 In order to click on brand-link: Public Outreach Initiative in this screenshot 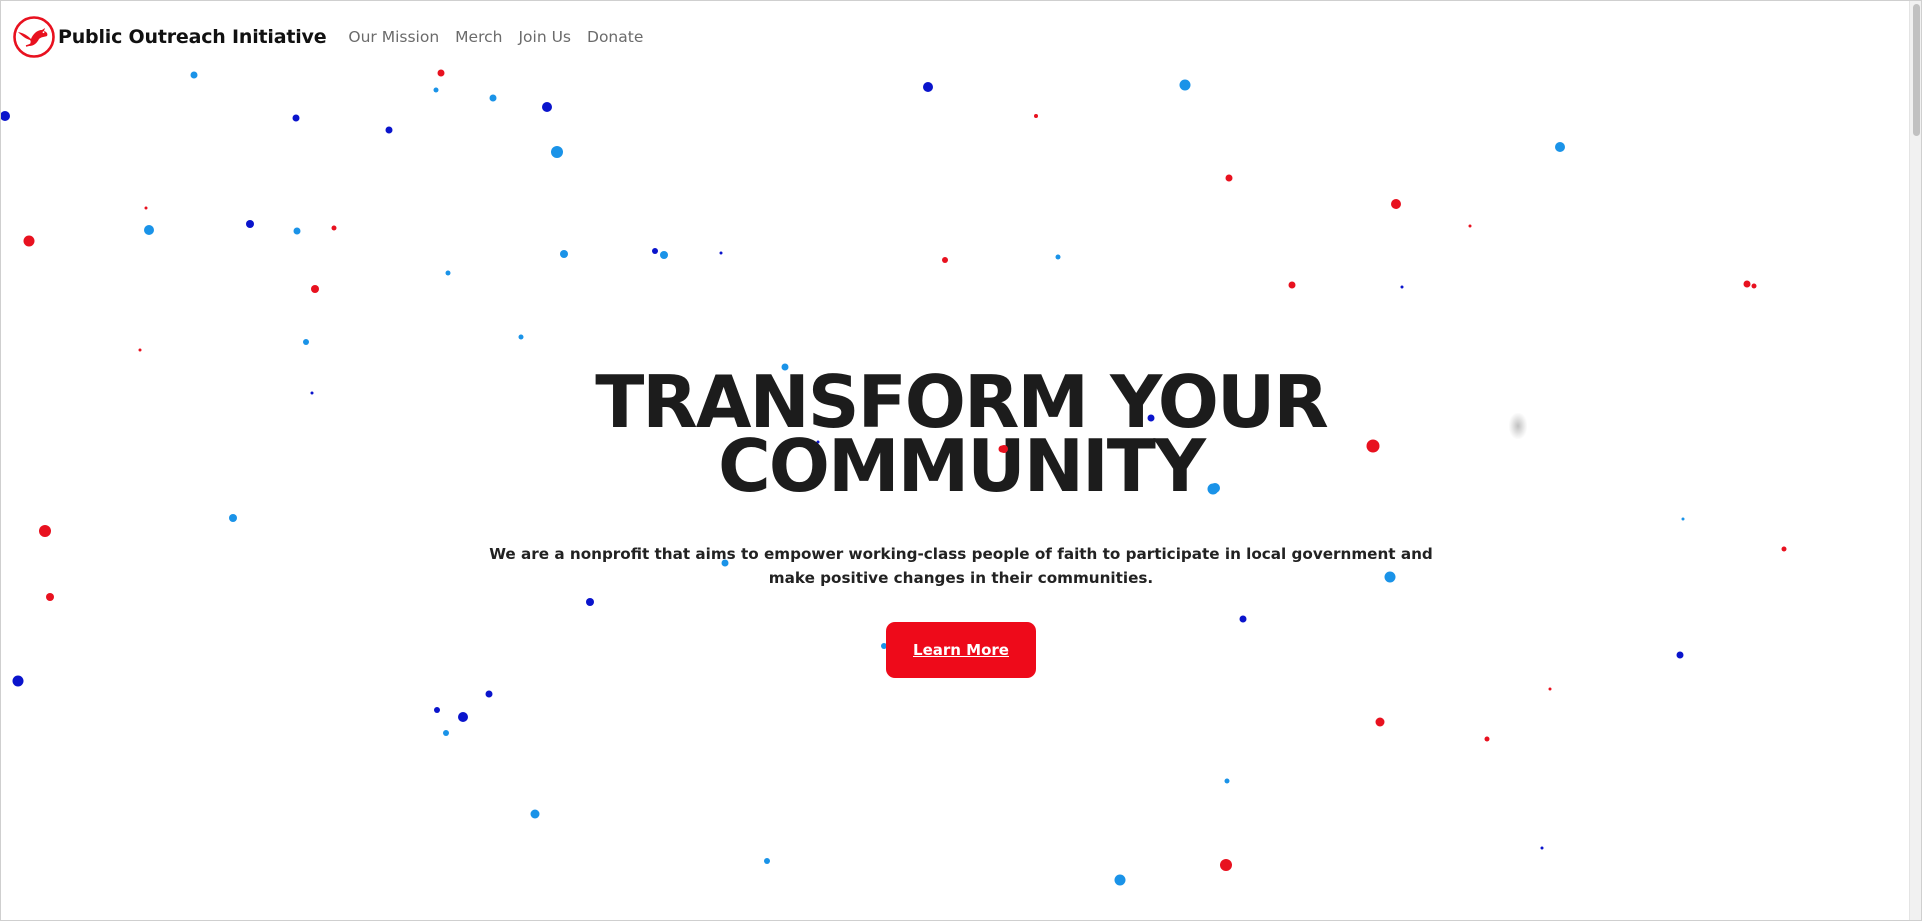, I will do `click(169, 37)`.